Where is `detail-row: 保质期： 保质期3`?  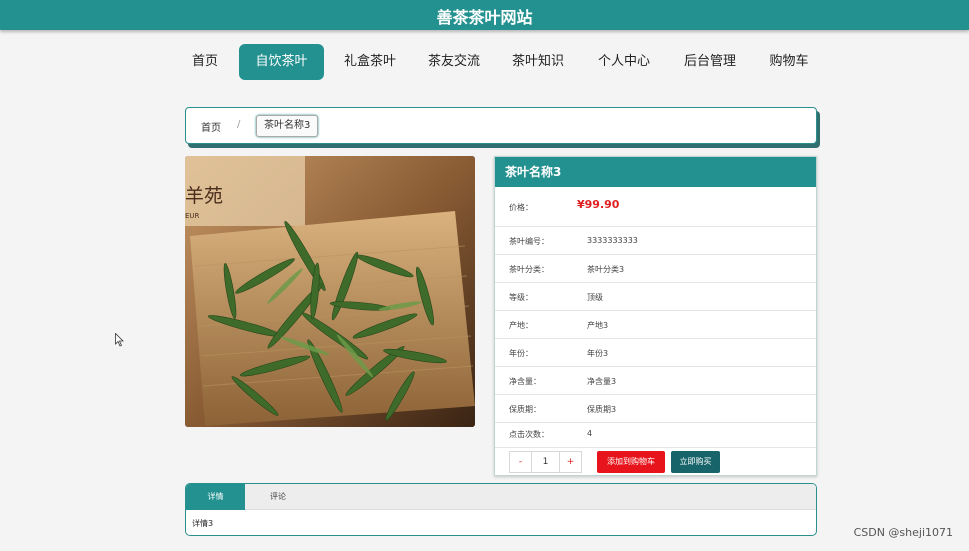 detail-row: 保质期： 保质期3 is located at coordinates (655, 409).